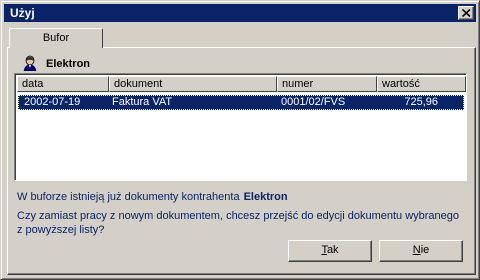 The height and width of the screenshot is (280, 480). I want to click on no-accelerator: N, so click(416, 250).